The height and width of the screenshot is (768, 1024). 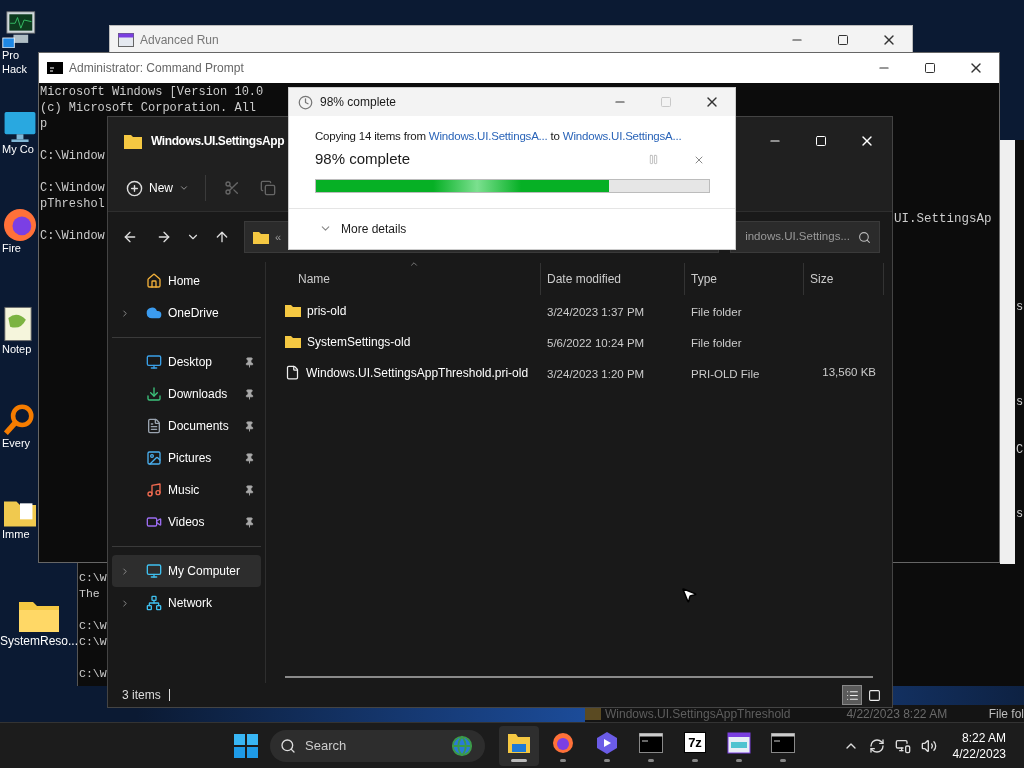 I want to click on size-text: 13,560 KB, so click(x=849, y=372).